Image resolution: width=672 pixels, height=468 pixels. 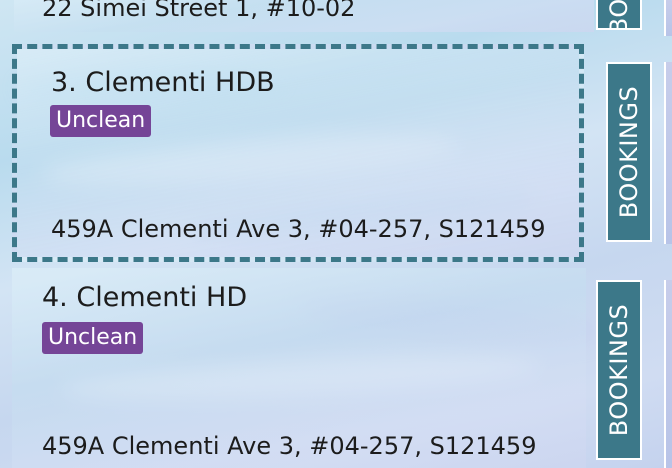 What do you see at coordinates (55, 297) in the screenshot?
I see `listing-index: 4.` at bounding box center [55, 297].